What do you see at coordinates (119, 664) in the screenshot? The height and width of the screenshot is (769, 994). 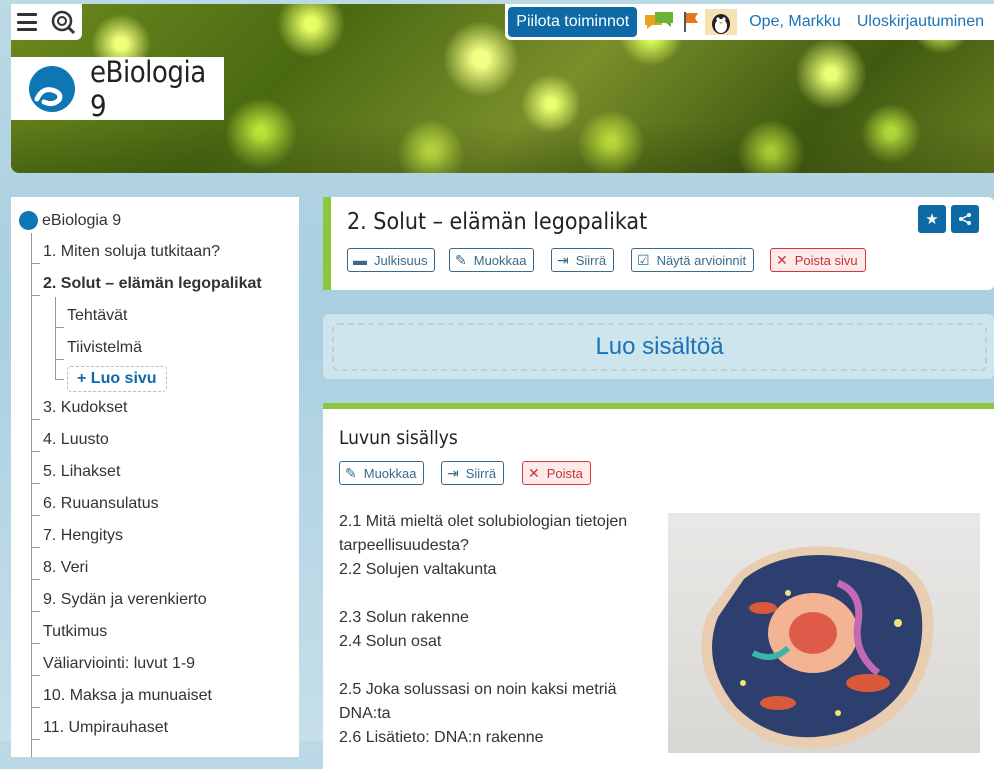 I see `sidebar-item: Väliarviointi: luvut 1-9` at bounding box center [119, 664].